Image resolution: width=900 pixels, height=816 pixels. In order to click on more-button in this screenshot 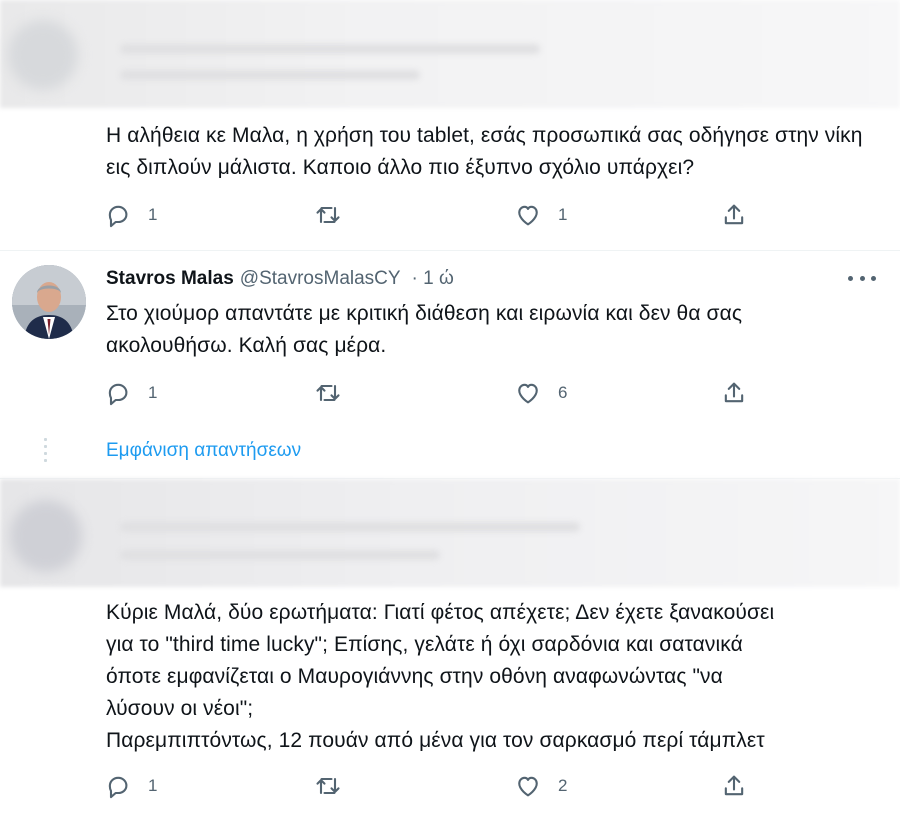, I will do `click(862, 278)`.